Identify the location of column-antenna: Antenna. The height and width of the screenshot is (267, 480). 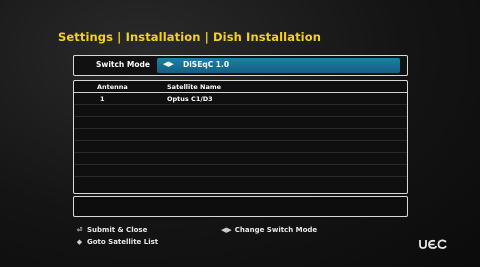
(112, 87).